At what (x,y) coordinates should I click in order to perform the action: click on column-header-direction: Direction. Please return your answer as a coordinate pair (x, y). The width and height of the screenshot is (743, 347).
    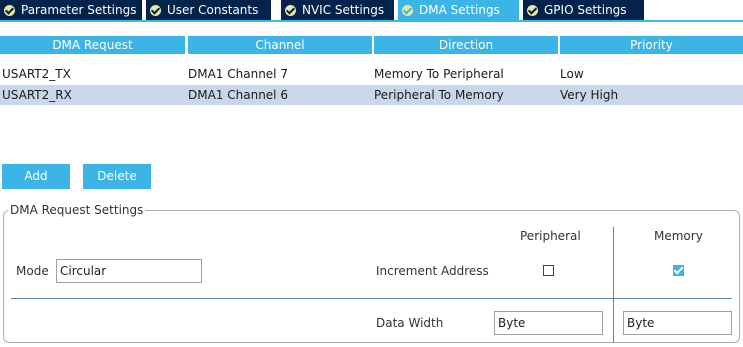
    Looking at the image, I should click on (466, 45).